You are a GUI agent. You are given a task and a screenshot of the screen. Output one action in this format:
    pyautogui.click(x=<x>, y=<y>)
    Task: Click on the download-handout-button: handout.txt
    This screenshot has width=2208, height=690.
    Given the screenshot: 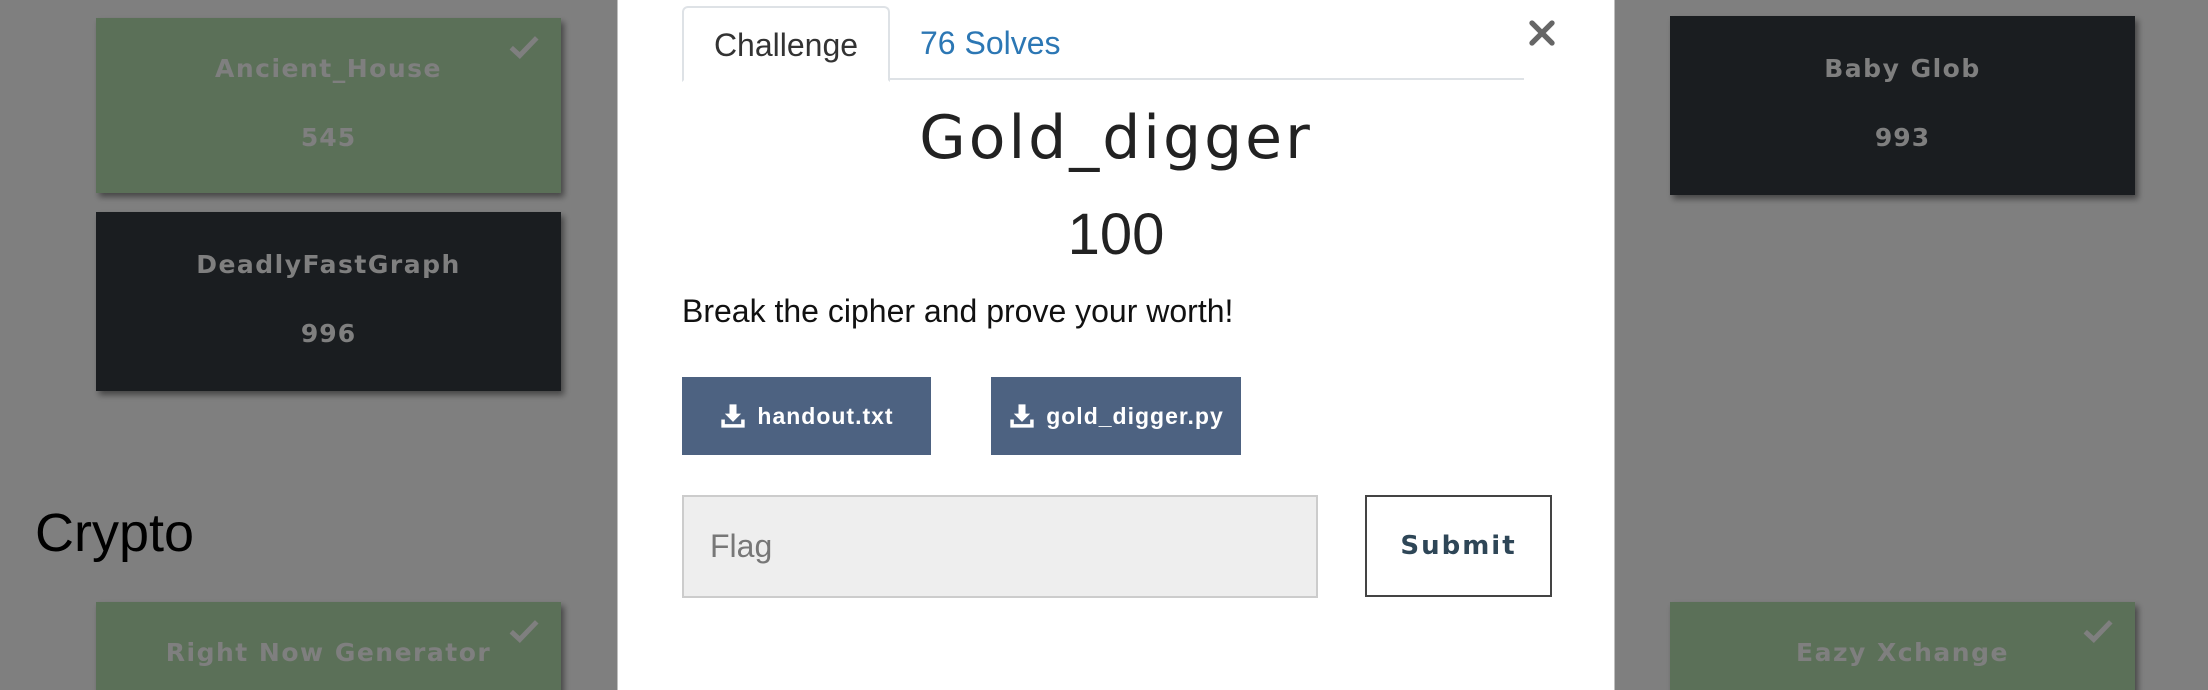 What is the action you would take?
    pyautogui.click(x=806, y=416)
    